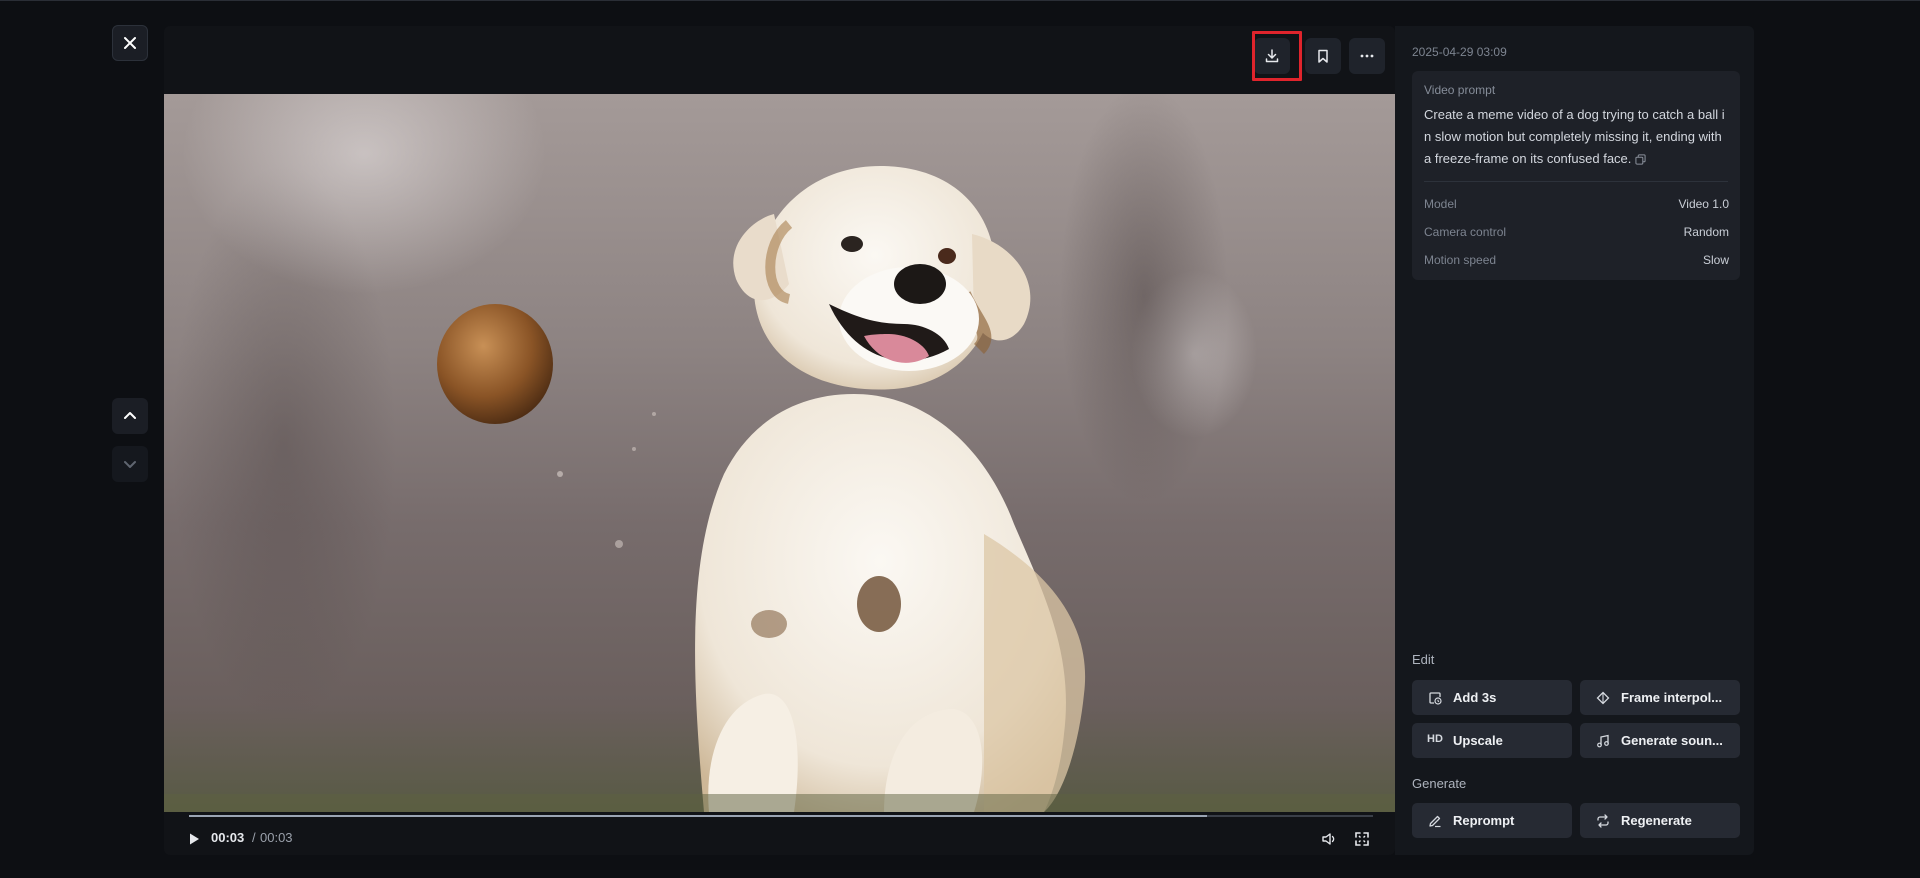 This screenshot has width=1920, height=878. I want to click on divider, so click(1576, 181).